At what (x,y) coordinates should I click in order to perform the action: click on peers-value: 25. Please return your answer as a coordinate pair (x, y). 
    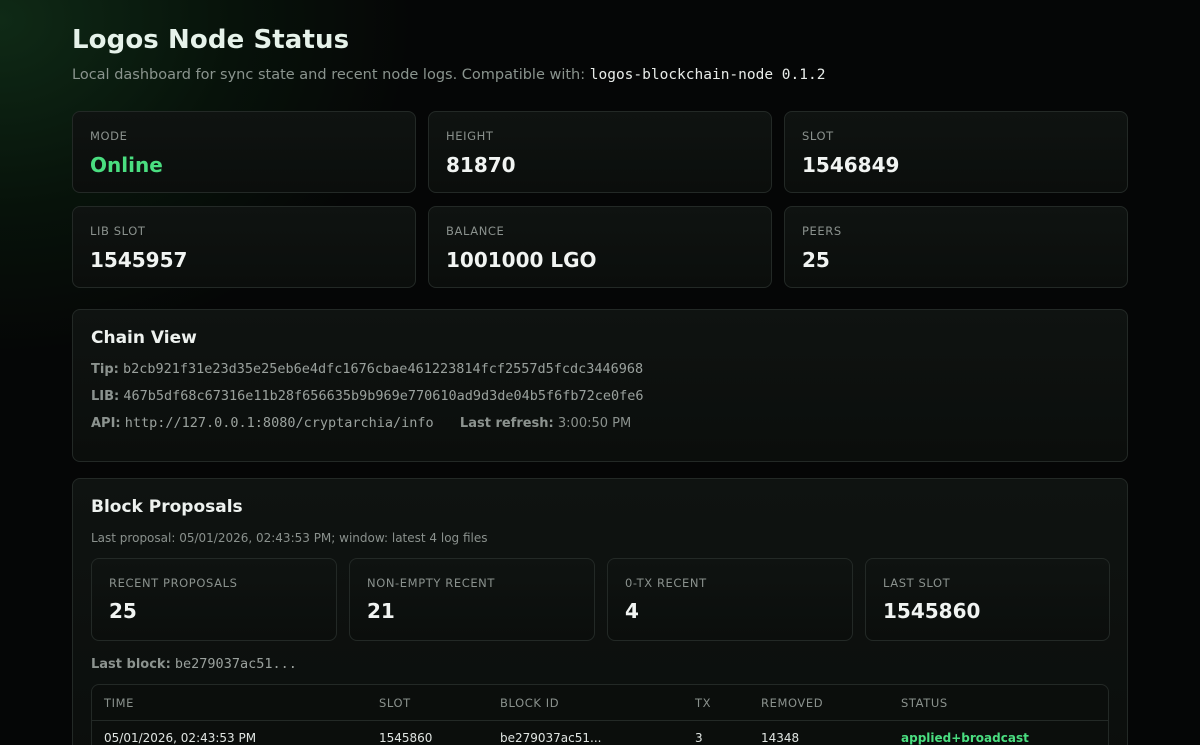
    Looking at the image, I should click on (816, 260).